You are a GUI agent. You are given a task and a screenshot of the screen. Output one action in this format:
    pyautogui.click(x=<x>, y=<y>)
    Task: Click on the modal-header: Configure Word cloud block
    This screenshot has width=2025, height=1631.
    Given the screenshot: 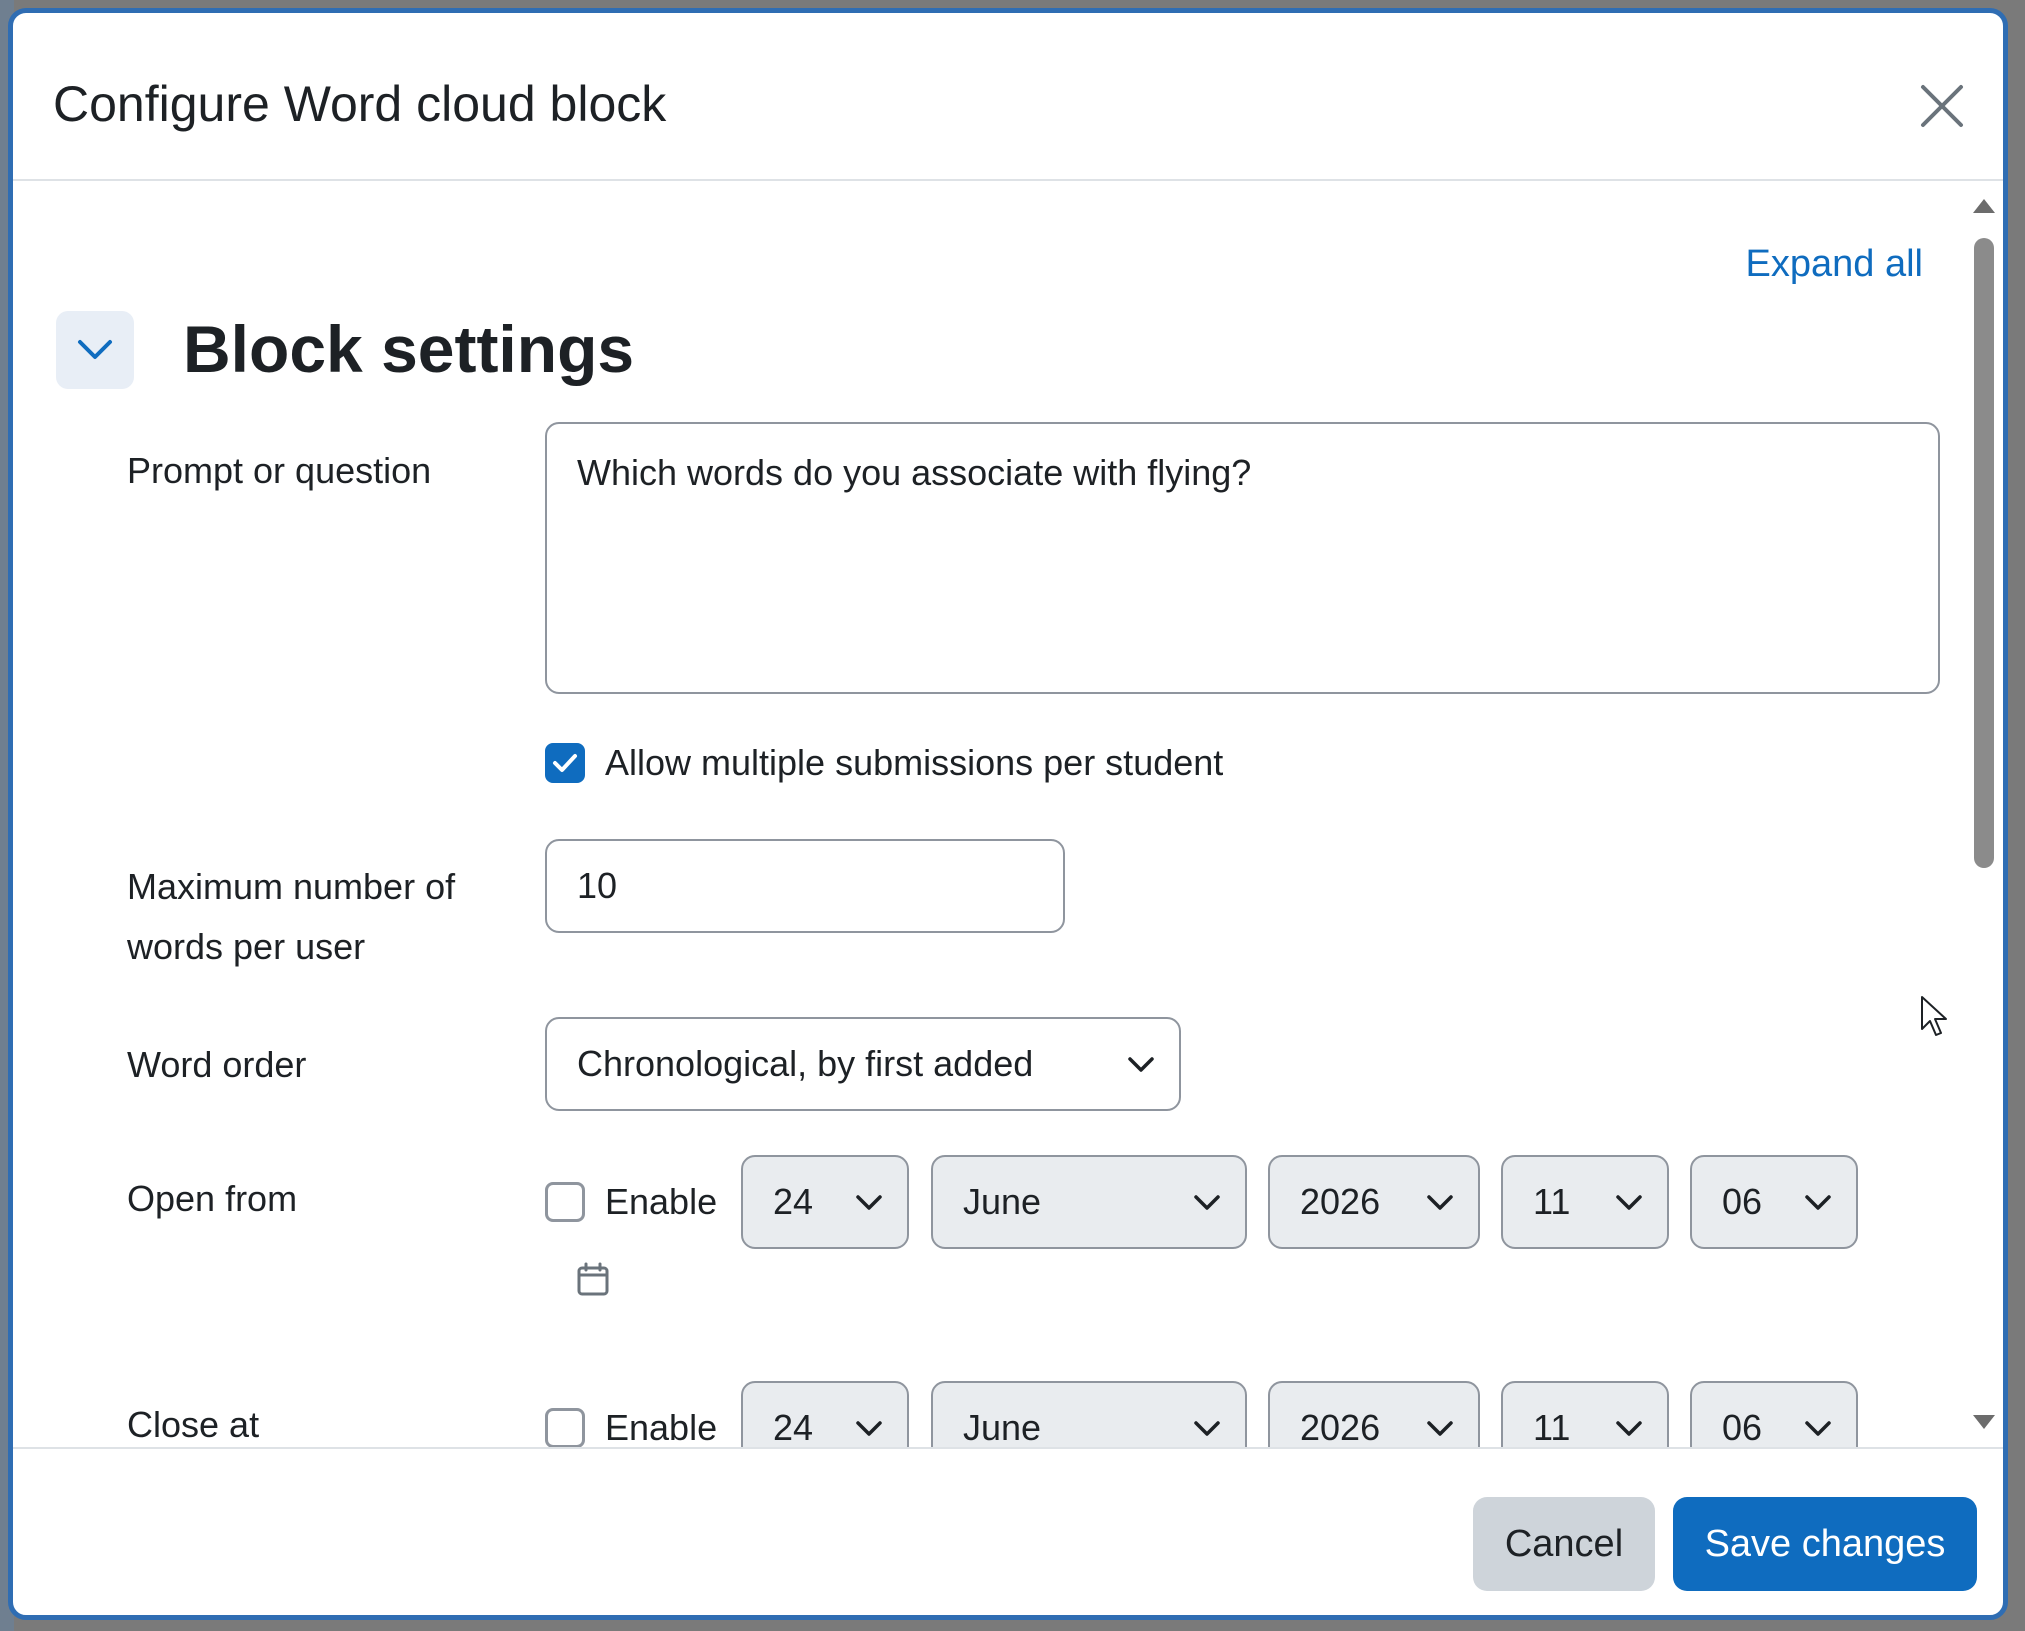 What is the action you would take?
    pyautogui.click(x=1008, y=97)
    